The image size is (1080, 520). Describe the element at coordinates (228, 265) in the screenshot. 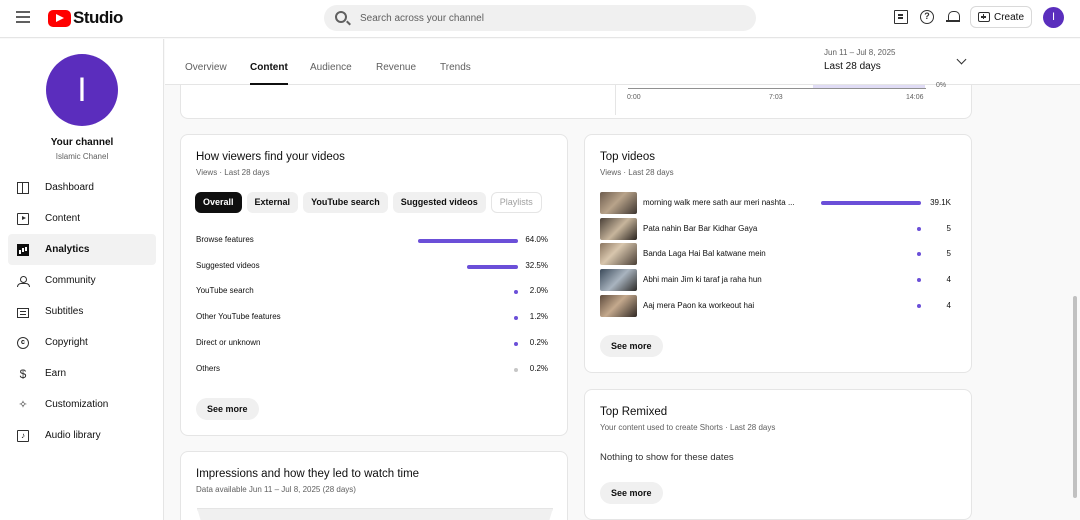

I see `traffic-source-label: Suggested videos` at that location.